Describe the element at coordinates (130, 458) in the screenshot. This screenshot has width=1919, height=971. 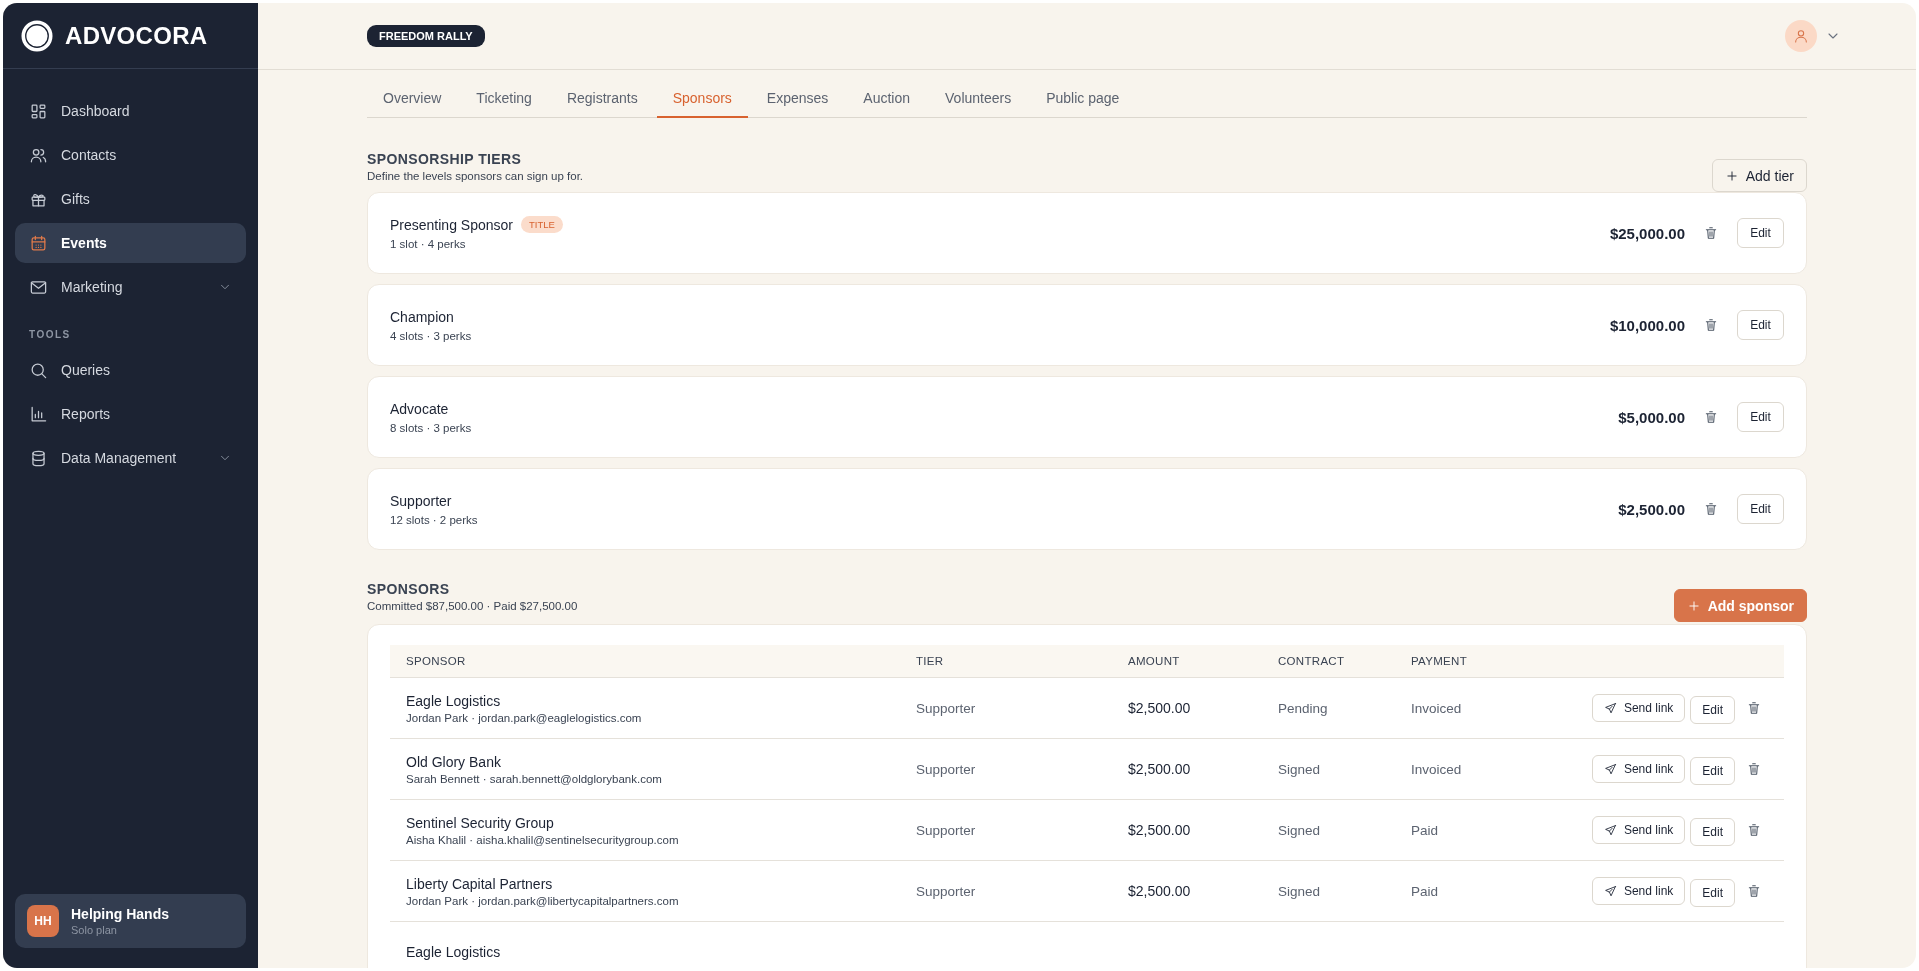
I see `nav-item: Data Management` at that location.